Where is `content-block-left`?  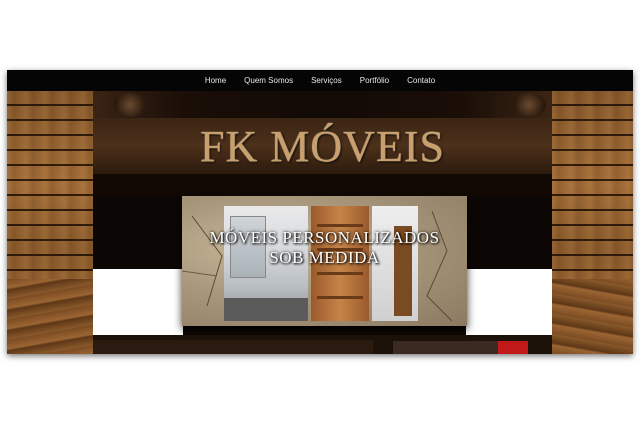 content-block-left is located at coordinates (138, 302).